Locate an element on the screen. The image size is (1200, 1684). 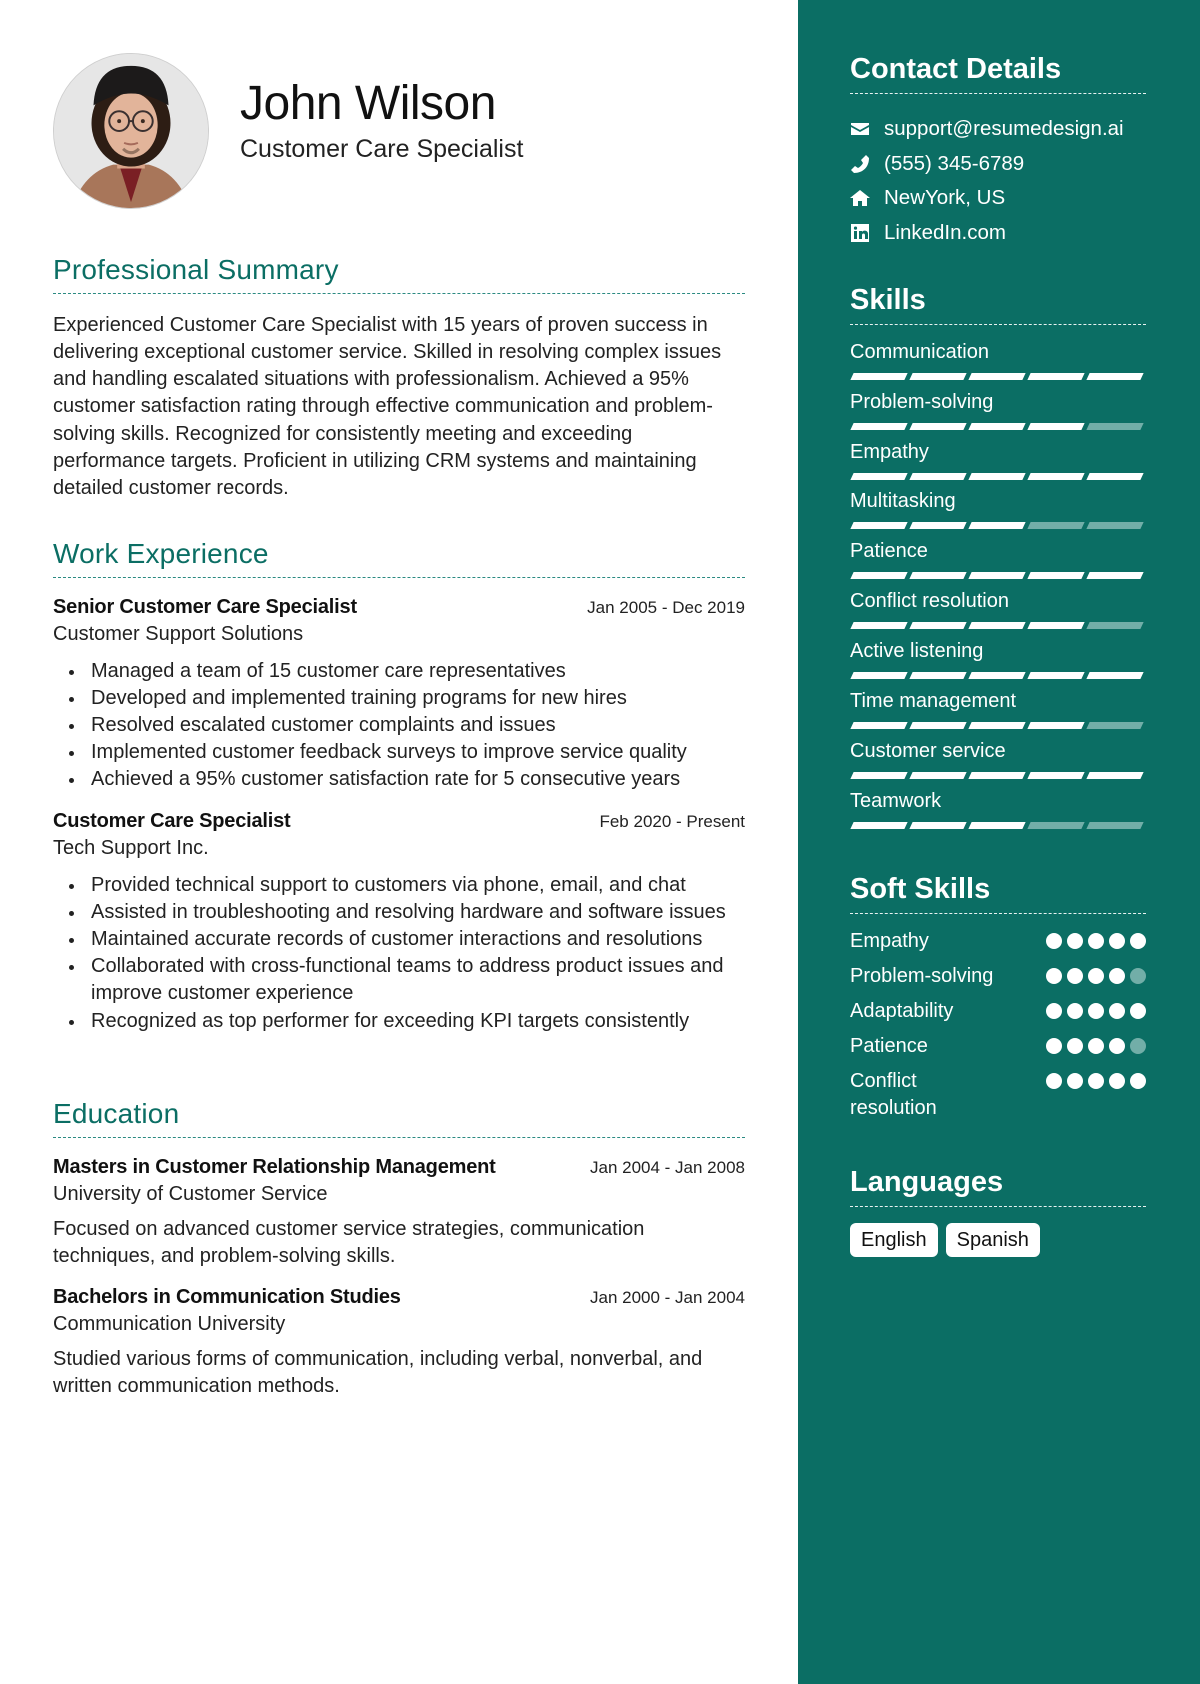
skill-name: Problem-solving is located at coordinates (922, 401).